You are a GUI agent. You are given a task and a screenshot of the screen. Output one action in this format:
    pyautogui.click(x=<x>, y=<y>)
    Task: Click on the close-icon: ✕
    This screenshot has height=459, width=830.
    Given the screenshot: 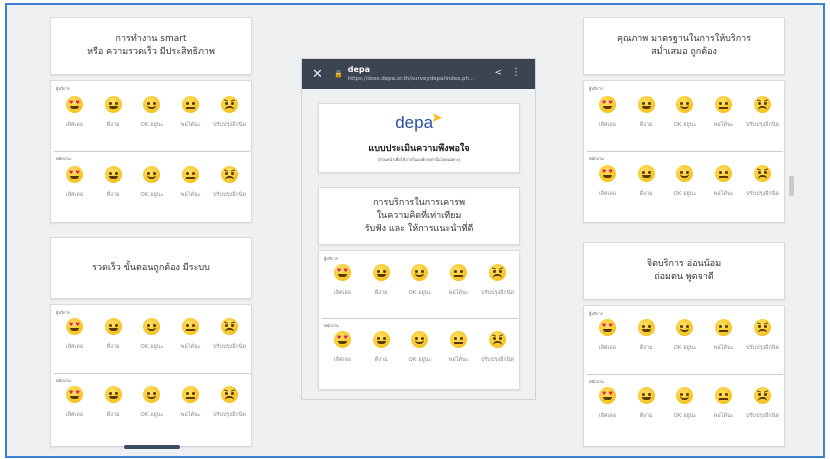 What is the action you would take?
    pyautogui.click(x=319, y=74)
    